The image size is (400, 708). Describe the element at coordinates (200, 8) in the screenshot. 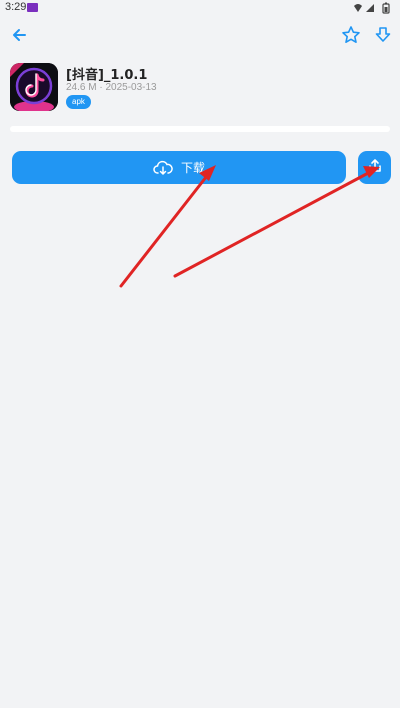

I see `status-bar: 3:29` at that location.